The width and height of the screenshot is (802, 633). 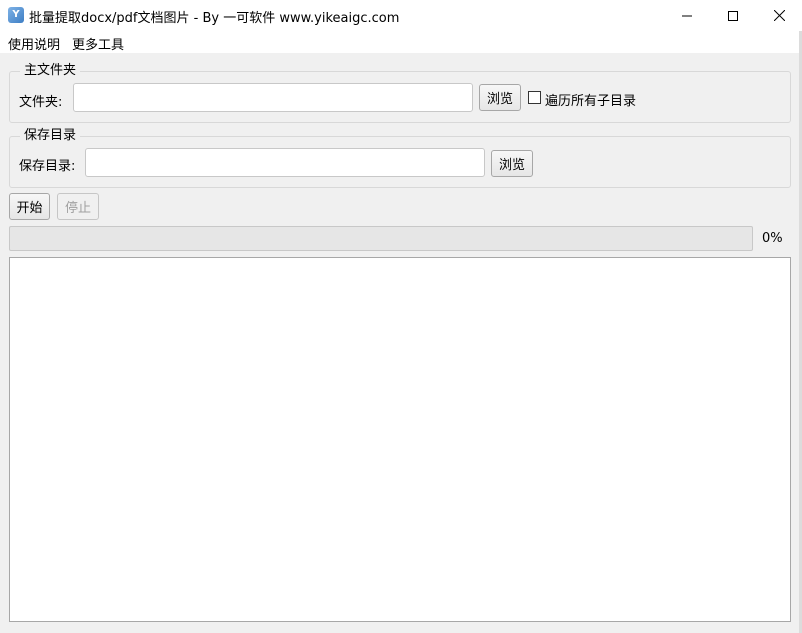 I want to click on progress-percent: 0%, so click(x=772, y=238).